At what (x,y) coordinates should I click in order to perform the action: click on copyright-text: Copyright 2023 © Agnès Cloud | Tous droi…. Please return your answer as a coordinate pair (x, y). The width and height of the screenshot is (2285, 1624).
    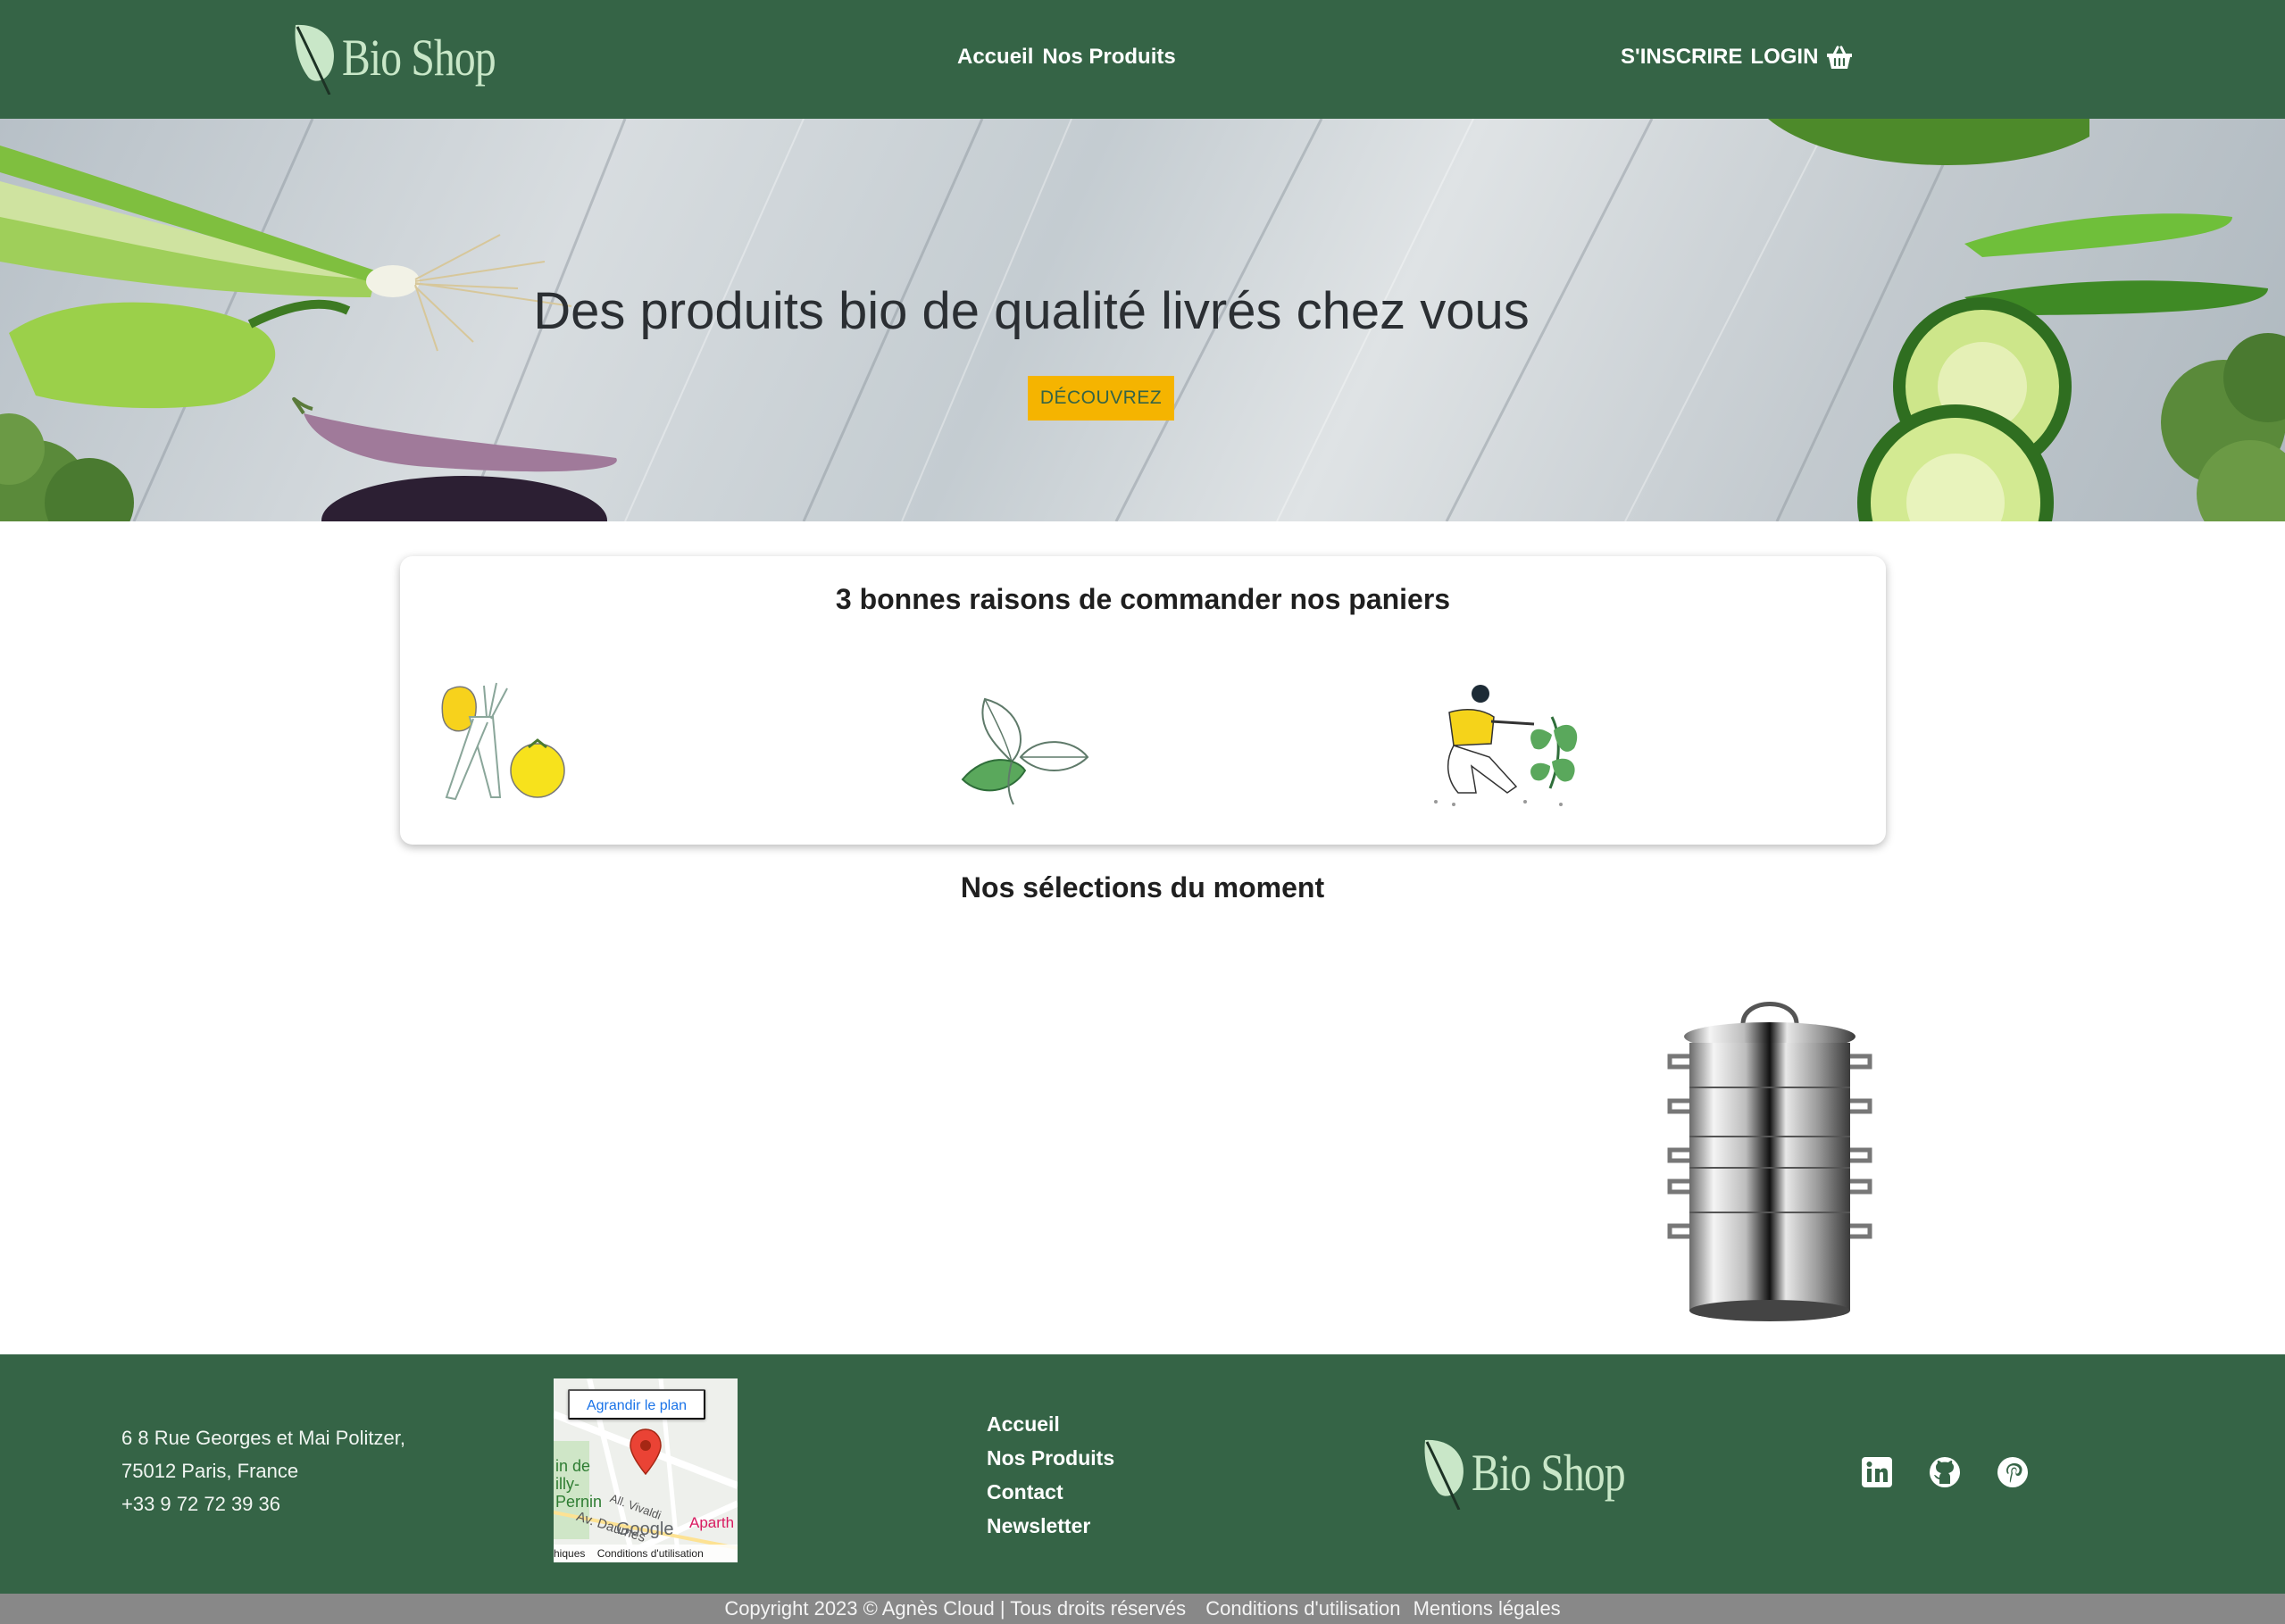
    Looking at the image, I should click on (955, 1608).